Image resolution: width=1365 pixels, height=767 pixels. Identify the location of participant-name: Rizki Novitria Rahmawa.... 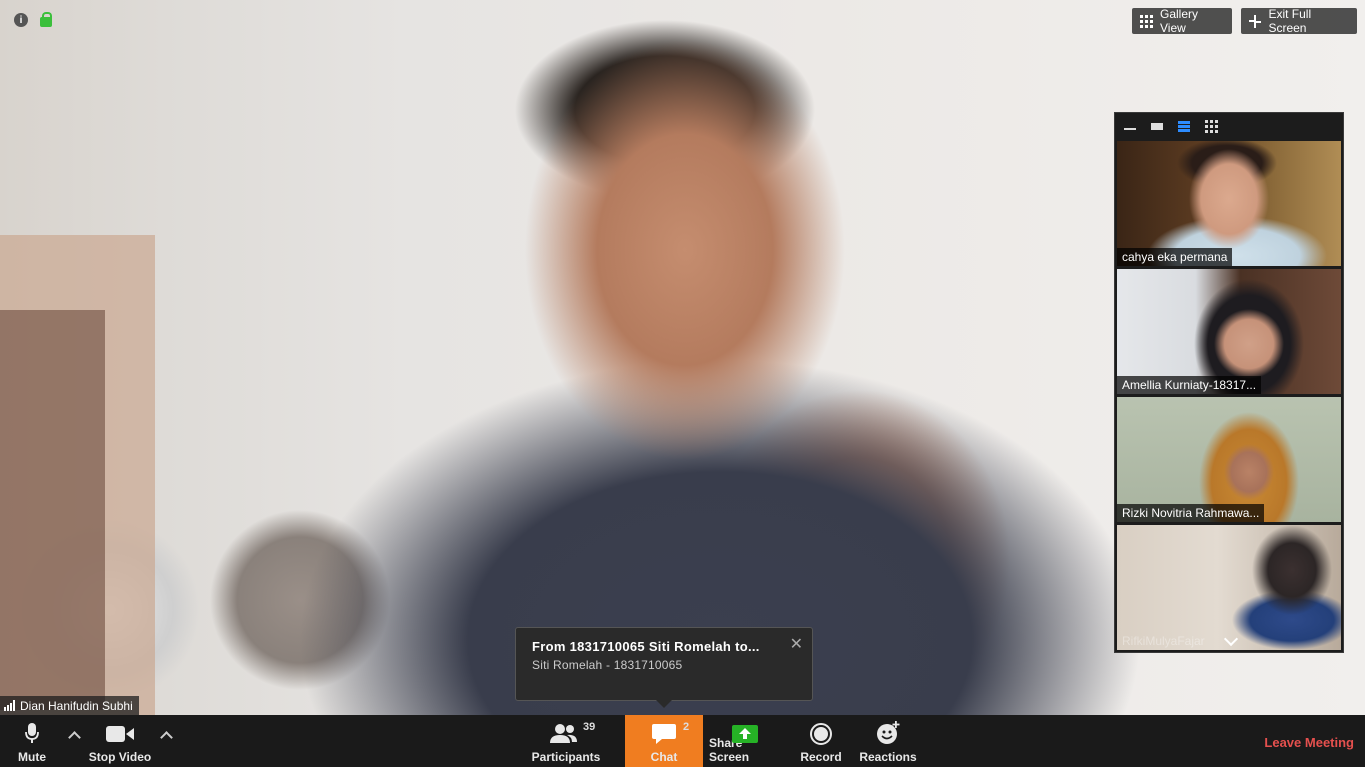
(1191, 513).